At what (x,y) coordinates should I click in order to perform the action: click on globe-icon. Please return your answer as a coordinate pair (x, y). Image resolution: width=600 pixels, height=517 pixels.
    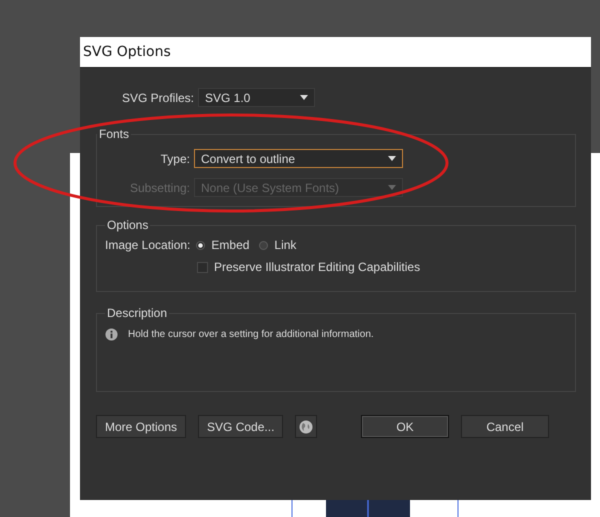
    Looking at the image, I should click on (306, 427).